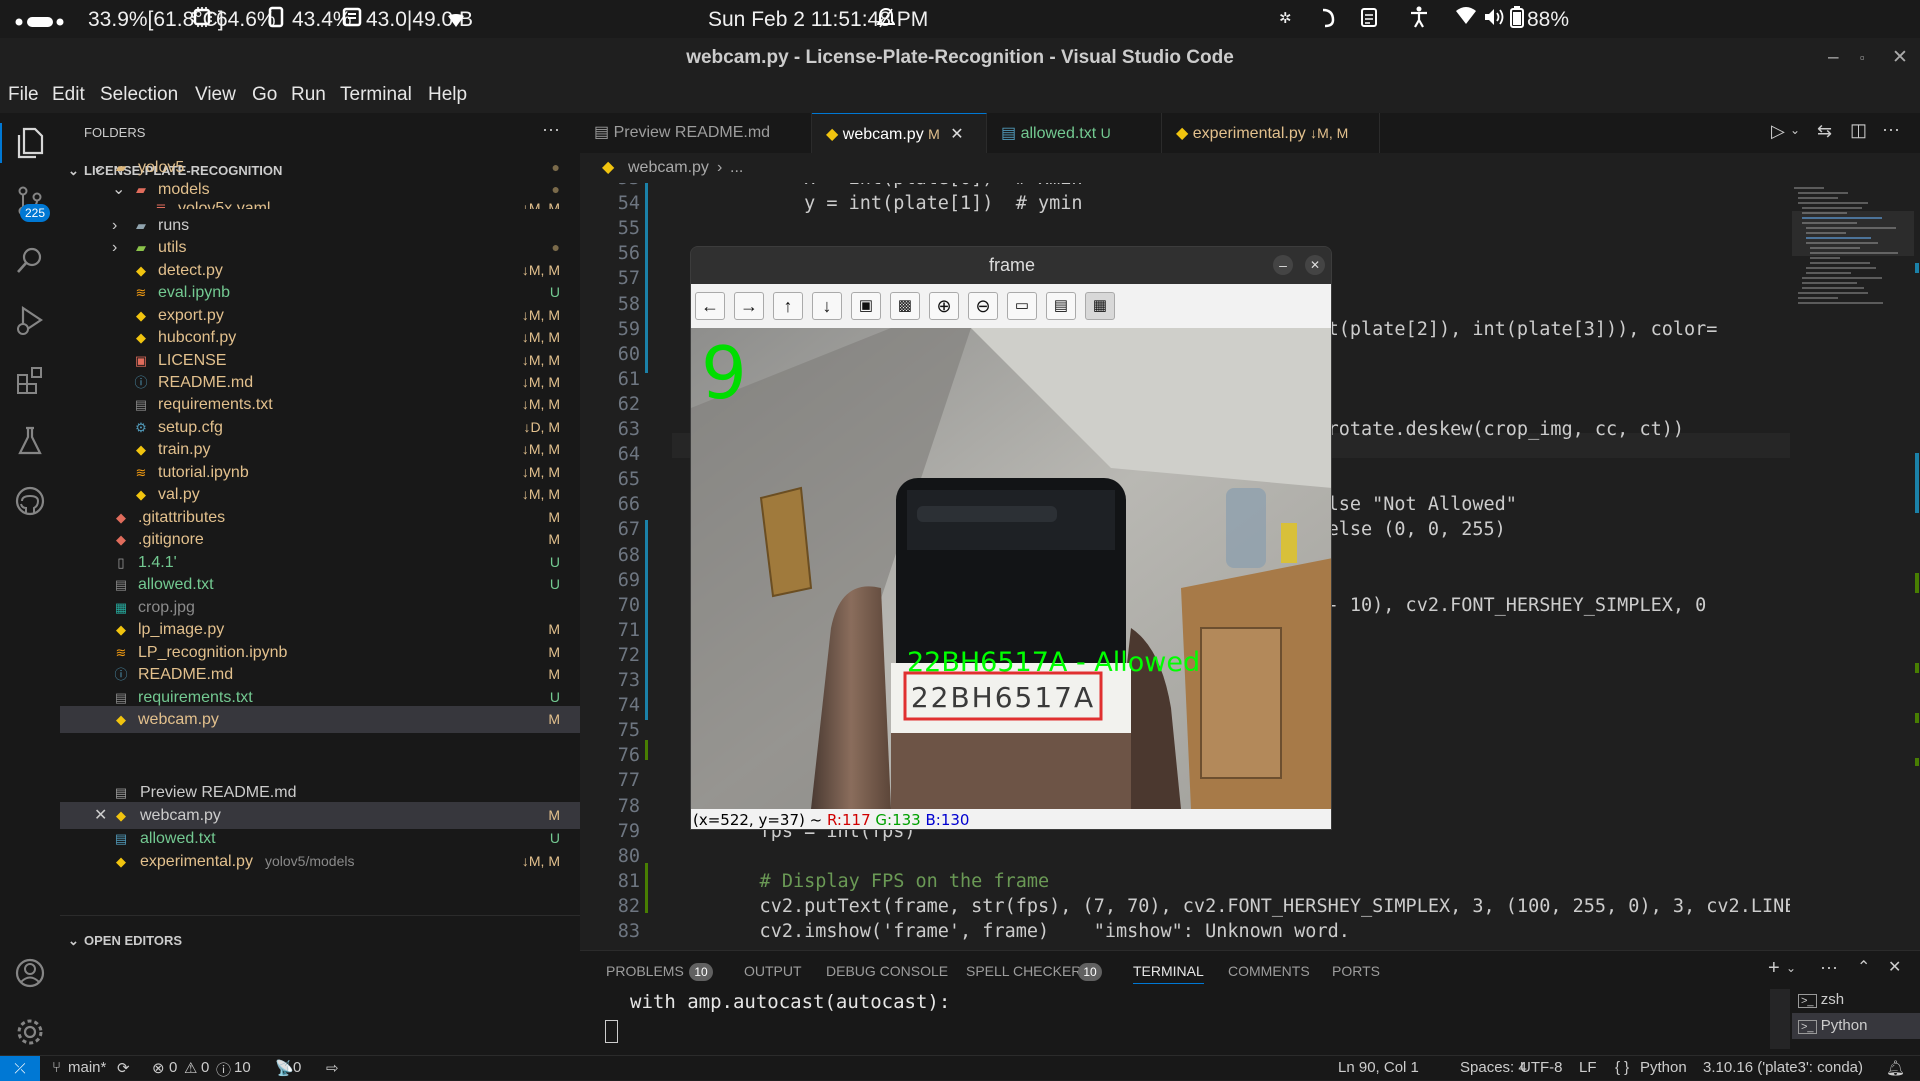 This screenshot has height=1081, width=1920. Describe the element at coordinates (1494, 20) in the screenshot. I see `volume-icon` at that location.